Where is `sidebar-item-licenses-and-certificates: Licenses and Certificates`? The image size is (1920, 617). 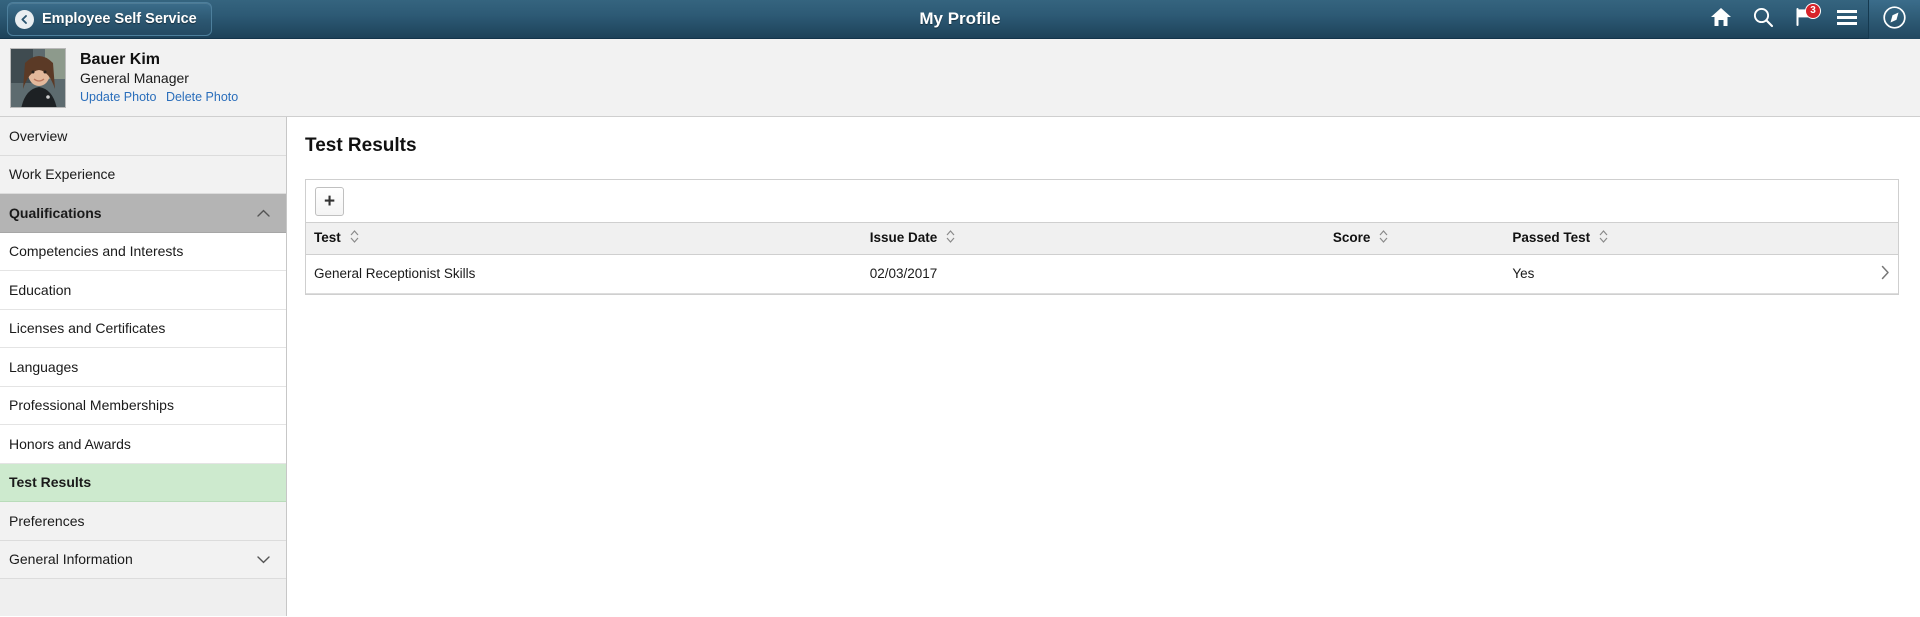 sidebar-item-licenses-and-certificates: Licenses and Certificates is located at coordinates (143, 328).